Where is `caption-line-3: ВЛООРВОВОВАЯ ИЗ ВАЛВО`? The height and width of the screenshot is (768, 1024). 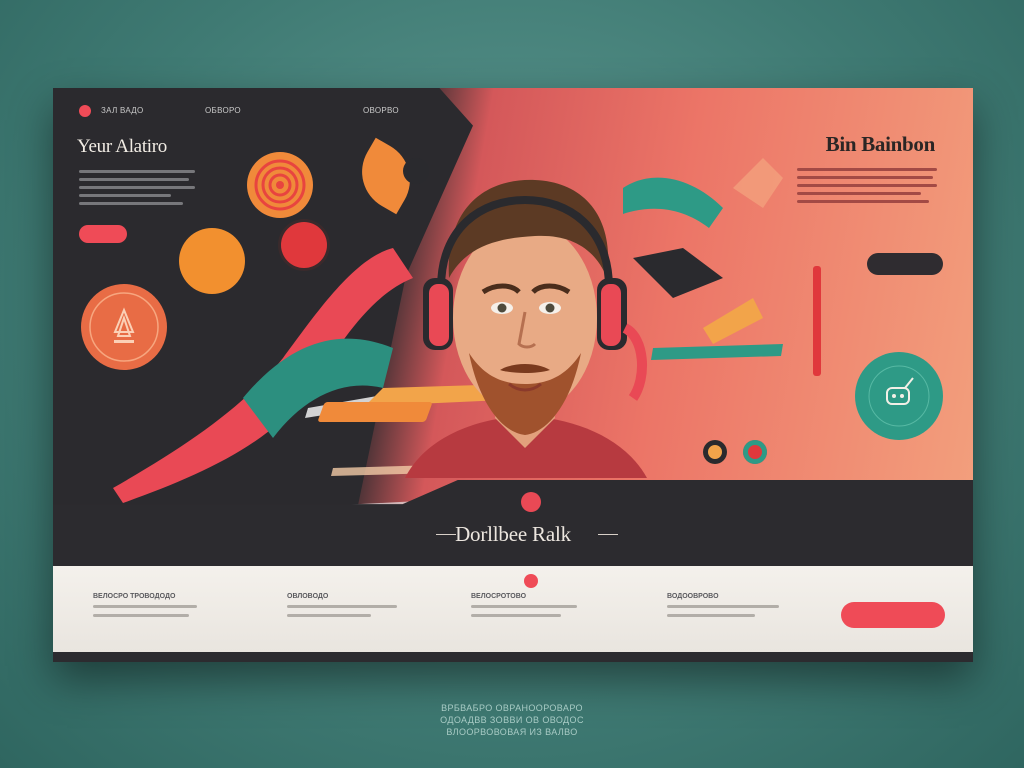 caption-line-3: ВЛООРВОВОВАЯ ИЗ ВАЛВО is located at coordinates (512, 732).